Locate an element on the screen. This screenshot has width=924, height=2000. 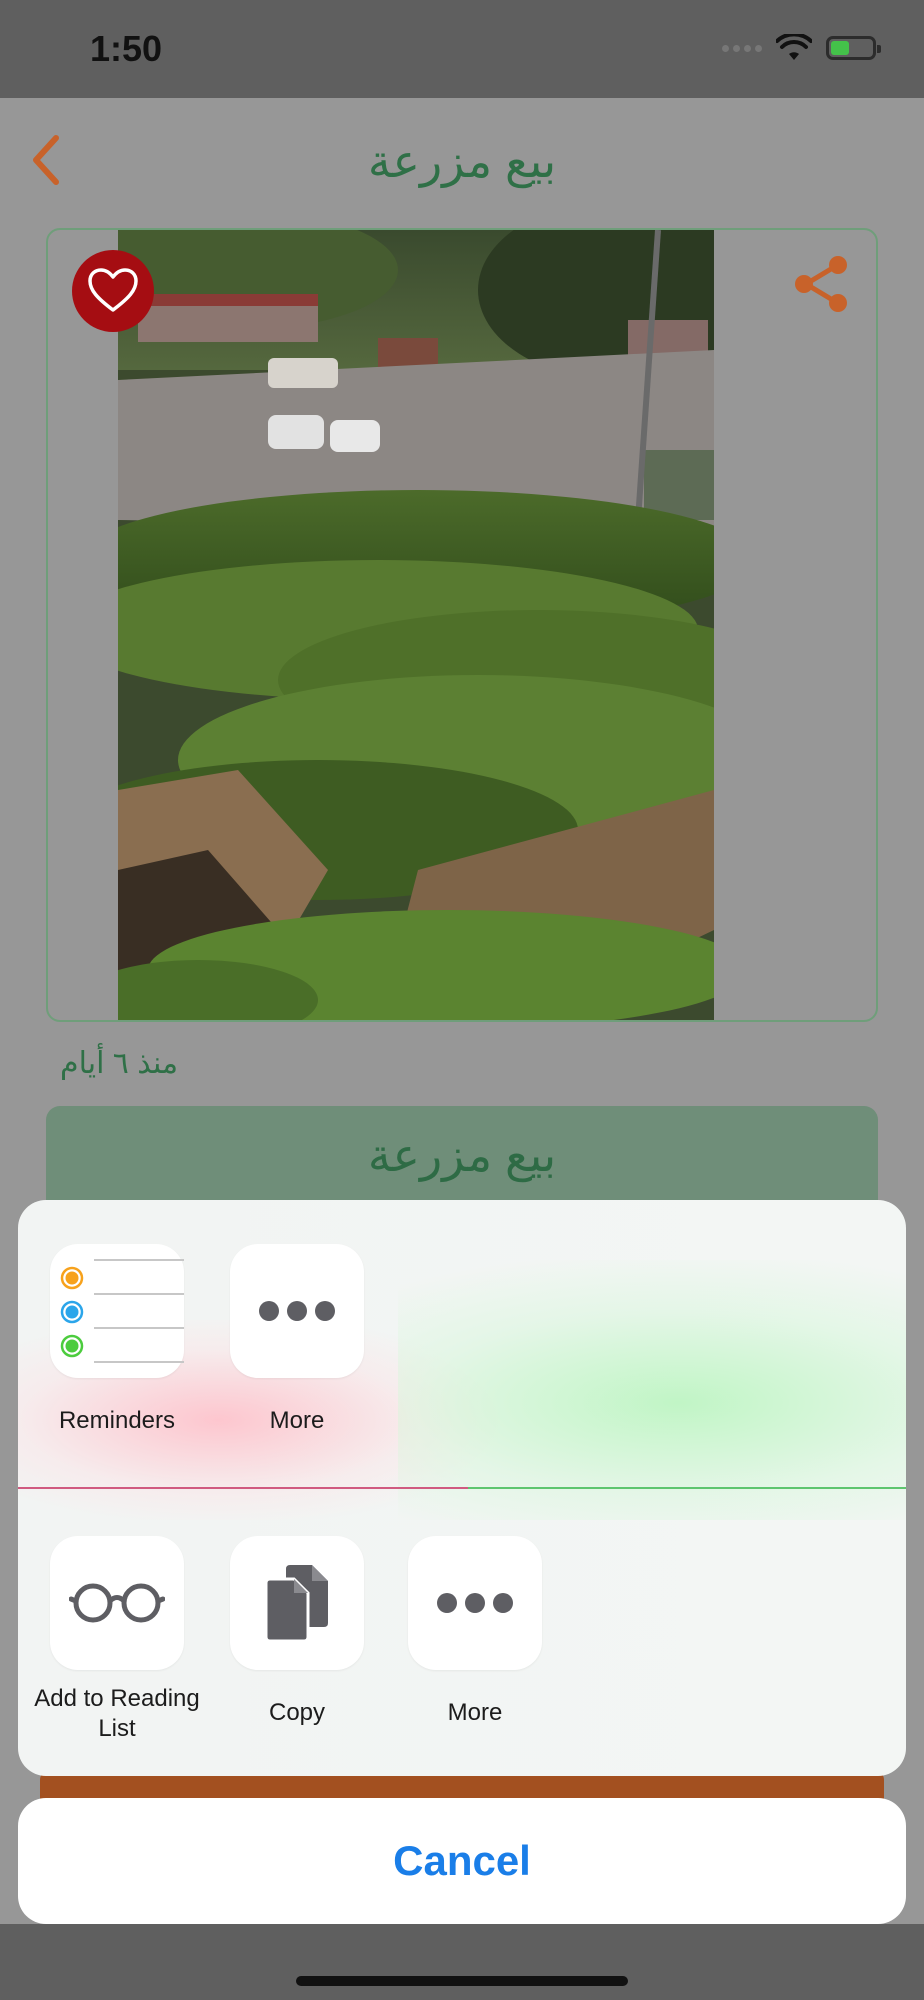
battery-charging-icon is located at coordinates (853, 48).